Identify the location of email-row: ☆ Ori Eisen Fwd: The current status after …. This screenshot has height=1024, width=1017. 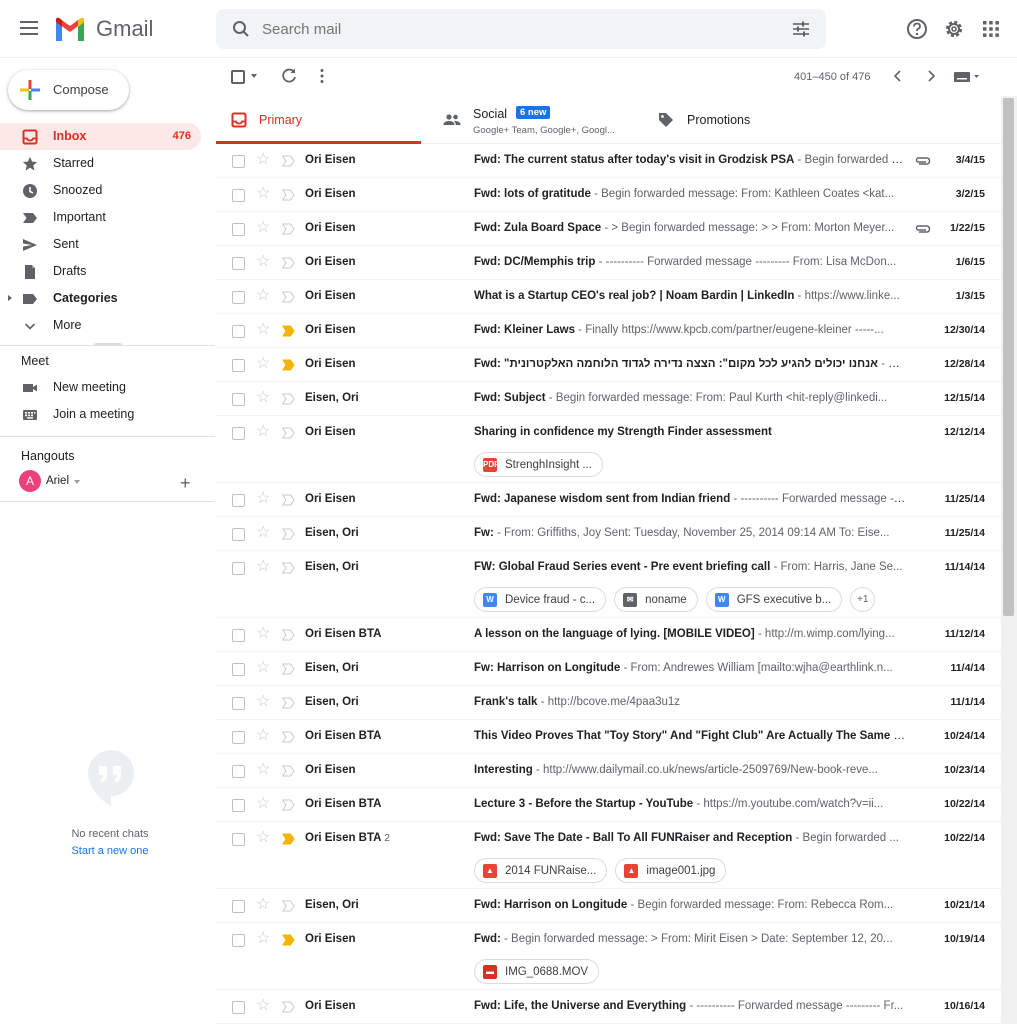
(608, 161).